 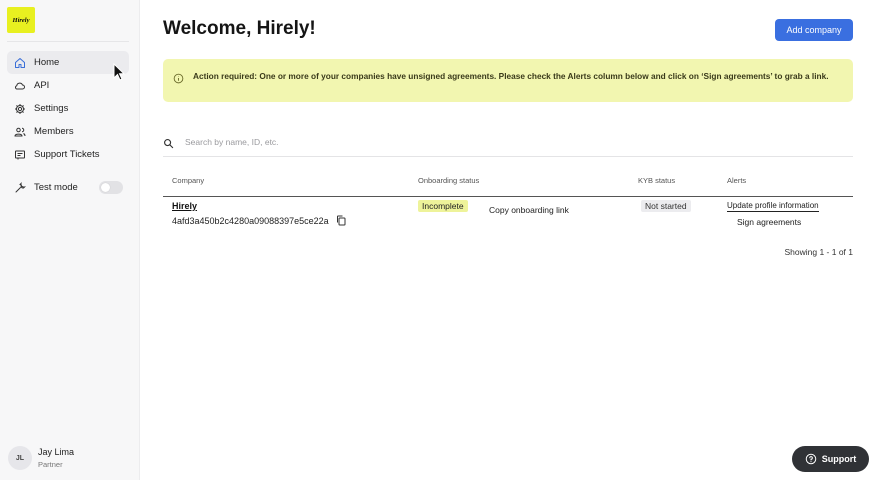 I want to click on gear-icon, so click(x=20, y=109).